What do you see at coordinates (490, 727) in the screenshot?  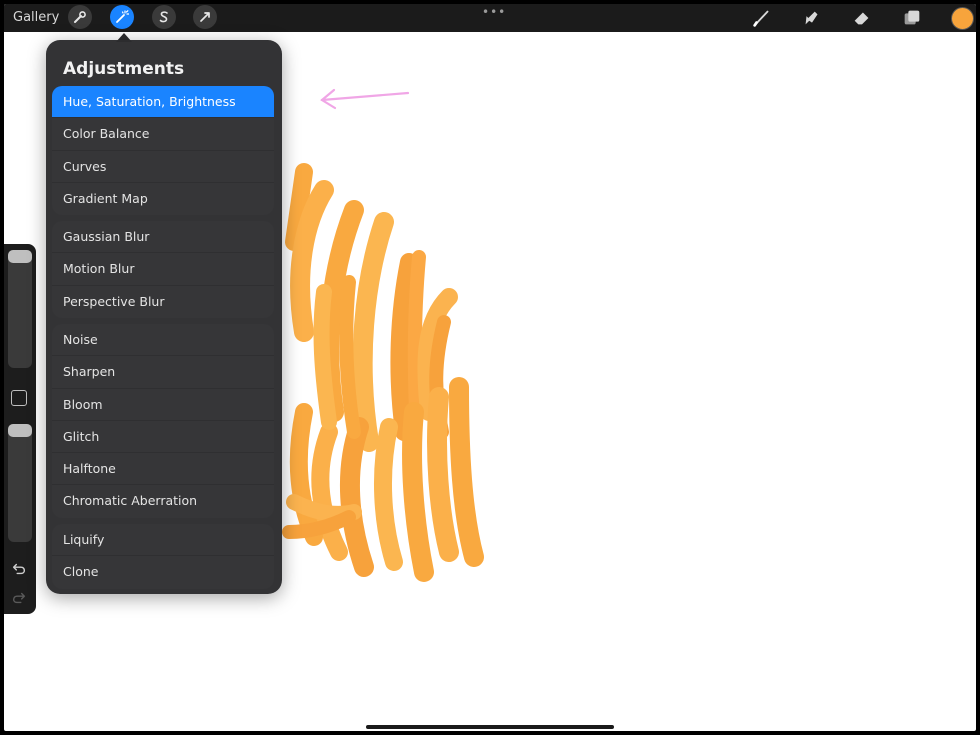 I see `home-indicator` at bounding box center [490, 727].